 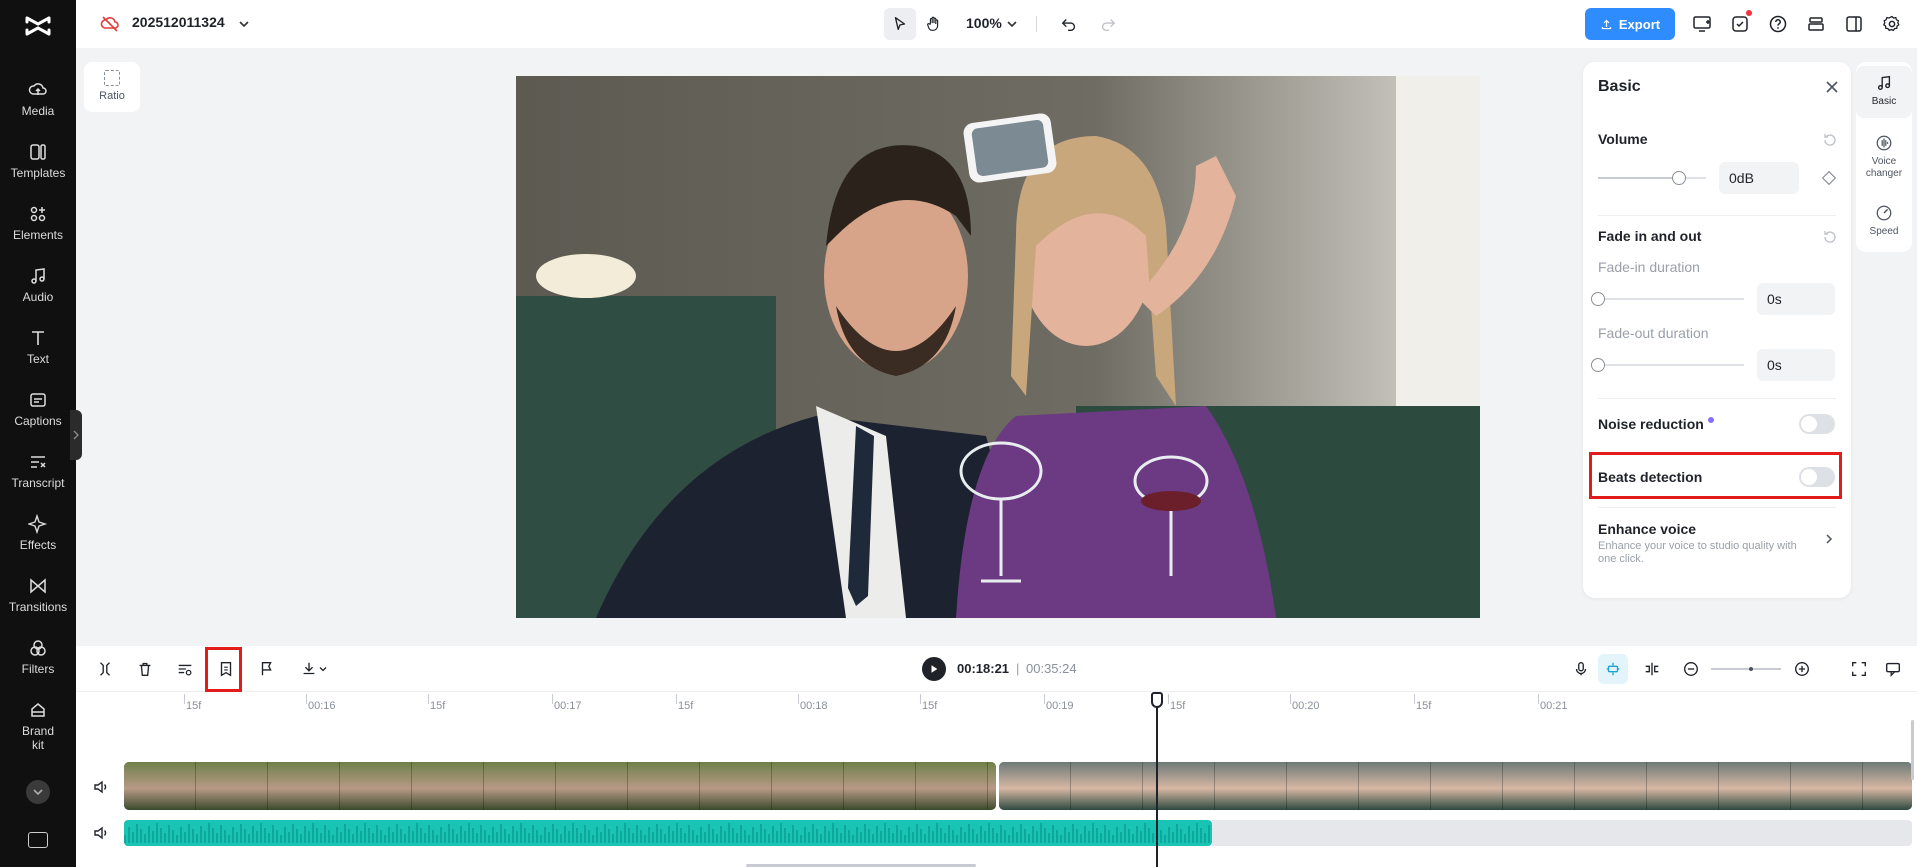 What do you see at coordinates (145, 669) in the screenshot?
I see `delete-button` at bounding box center [145, 669].